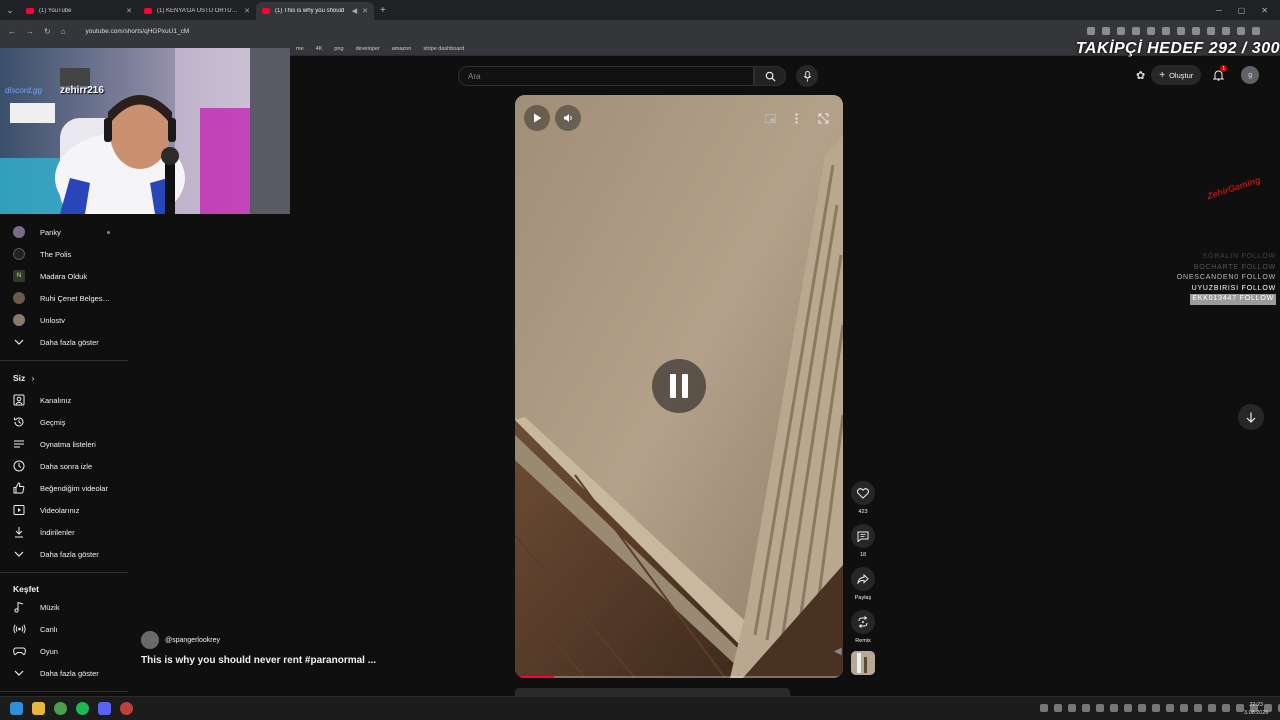  Describe the element at coordinates (1241, 31) in the screenshot. I see `profile-icon` at that location.